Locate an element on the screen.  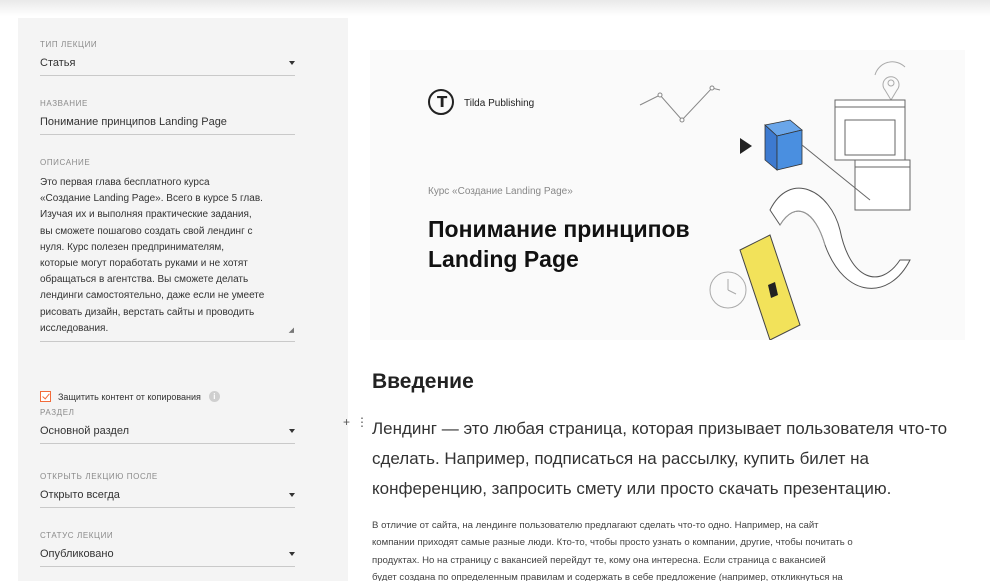
protect-copy-option: Защитить контент от копирования i is located at coordinates (130, 396).